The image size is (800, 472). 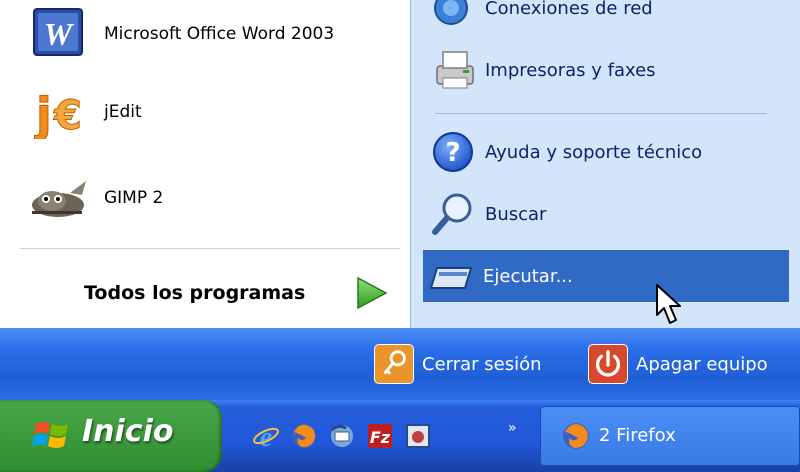 I want to click on place-item-printers: Impresoras y faxes, so click(x=605, y=70).